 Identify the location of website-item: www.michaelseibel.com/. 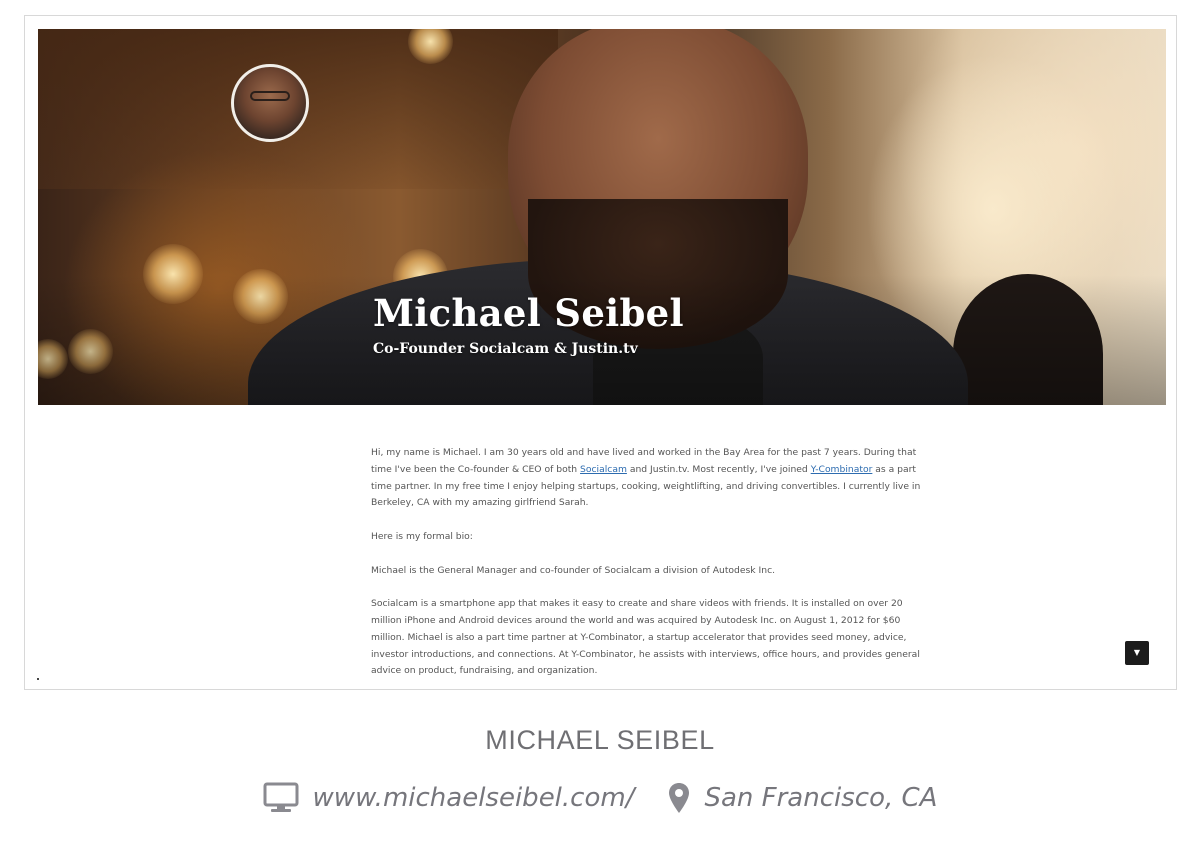
(449, 798).